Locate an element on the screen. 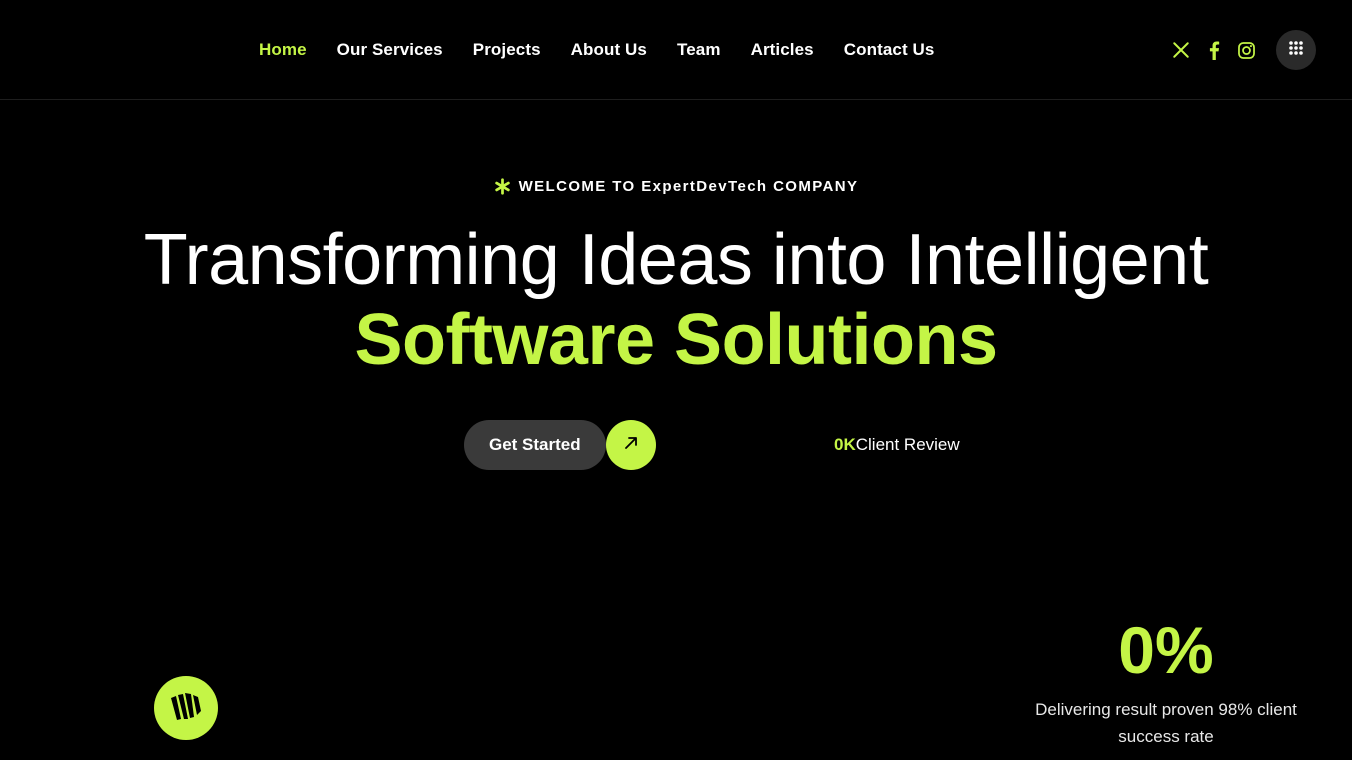 Image resolution: width=1352 pixels, height=760 pixels. client-review-count: 0K is located at coordinates (845, 444).